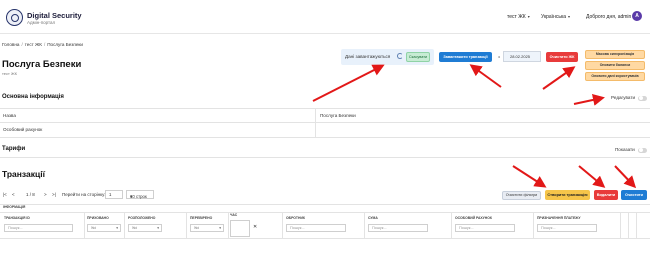  I want to click on filter-located: Усі ▾, so click(145, 228).